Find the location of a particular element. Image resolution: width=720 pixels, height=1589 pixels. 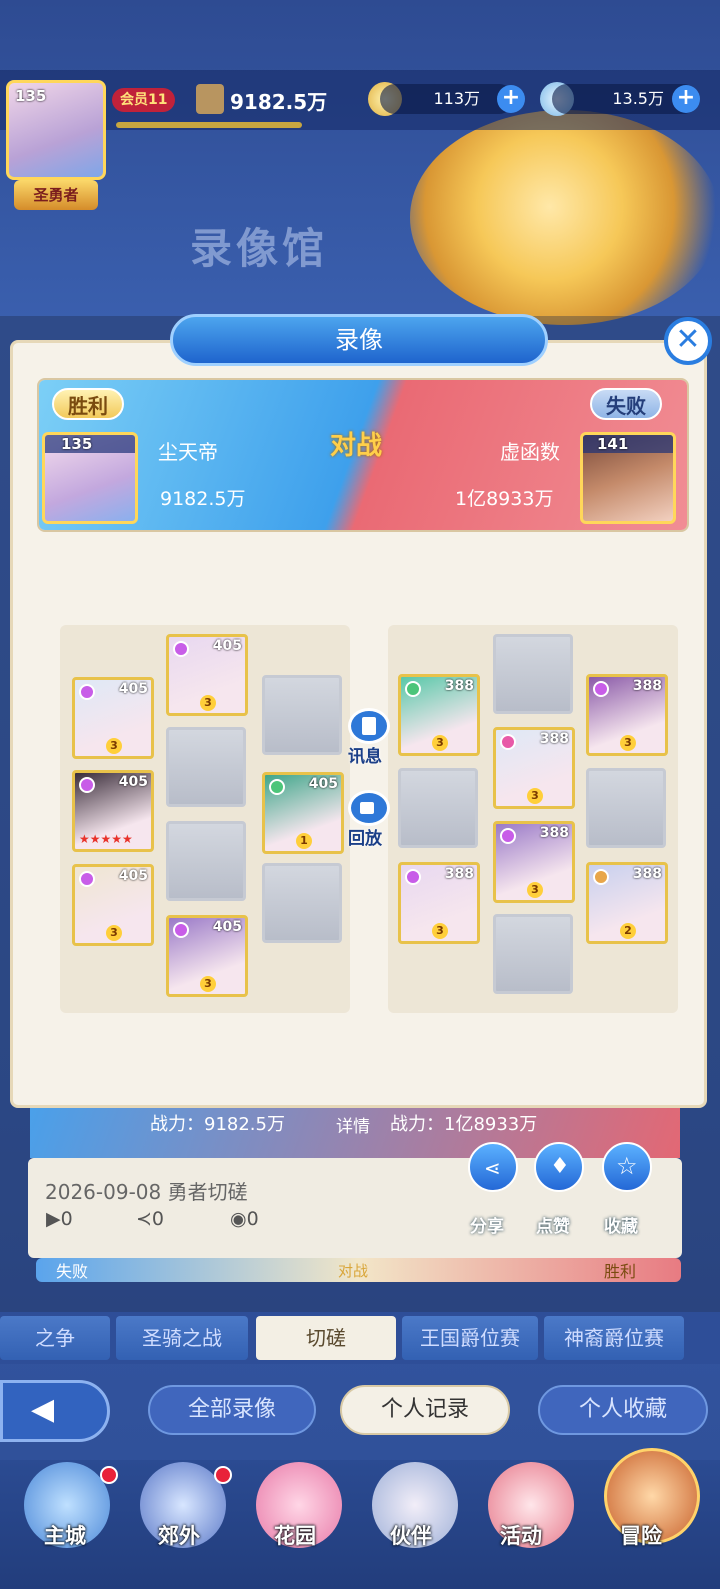

star-badge: 1 is located at coordinates (304, 841).